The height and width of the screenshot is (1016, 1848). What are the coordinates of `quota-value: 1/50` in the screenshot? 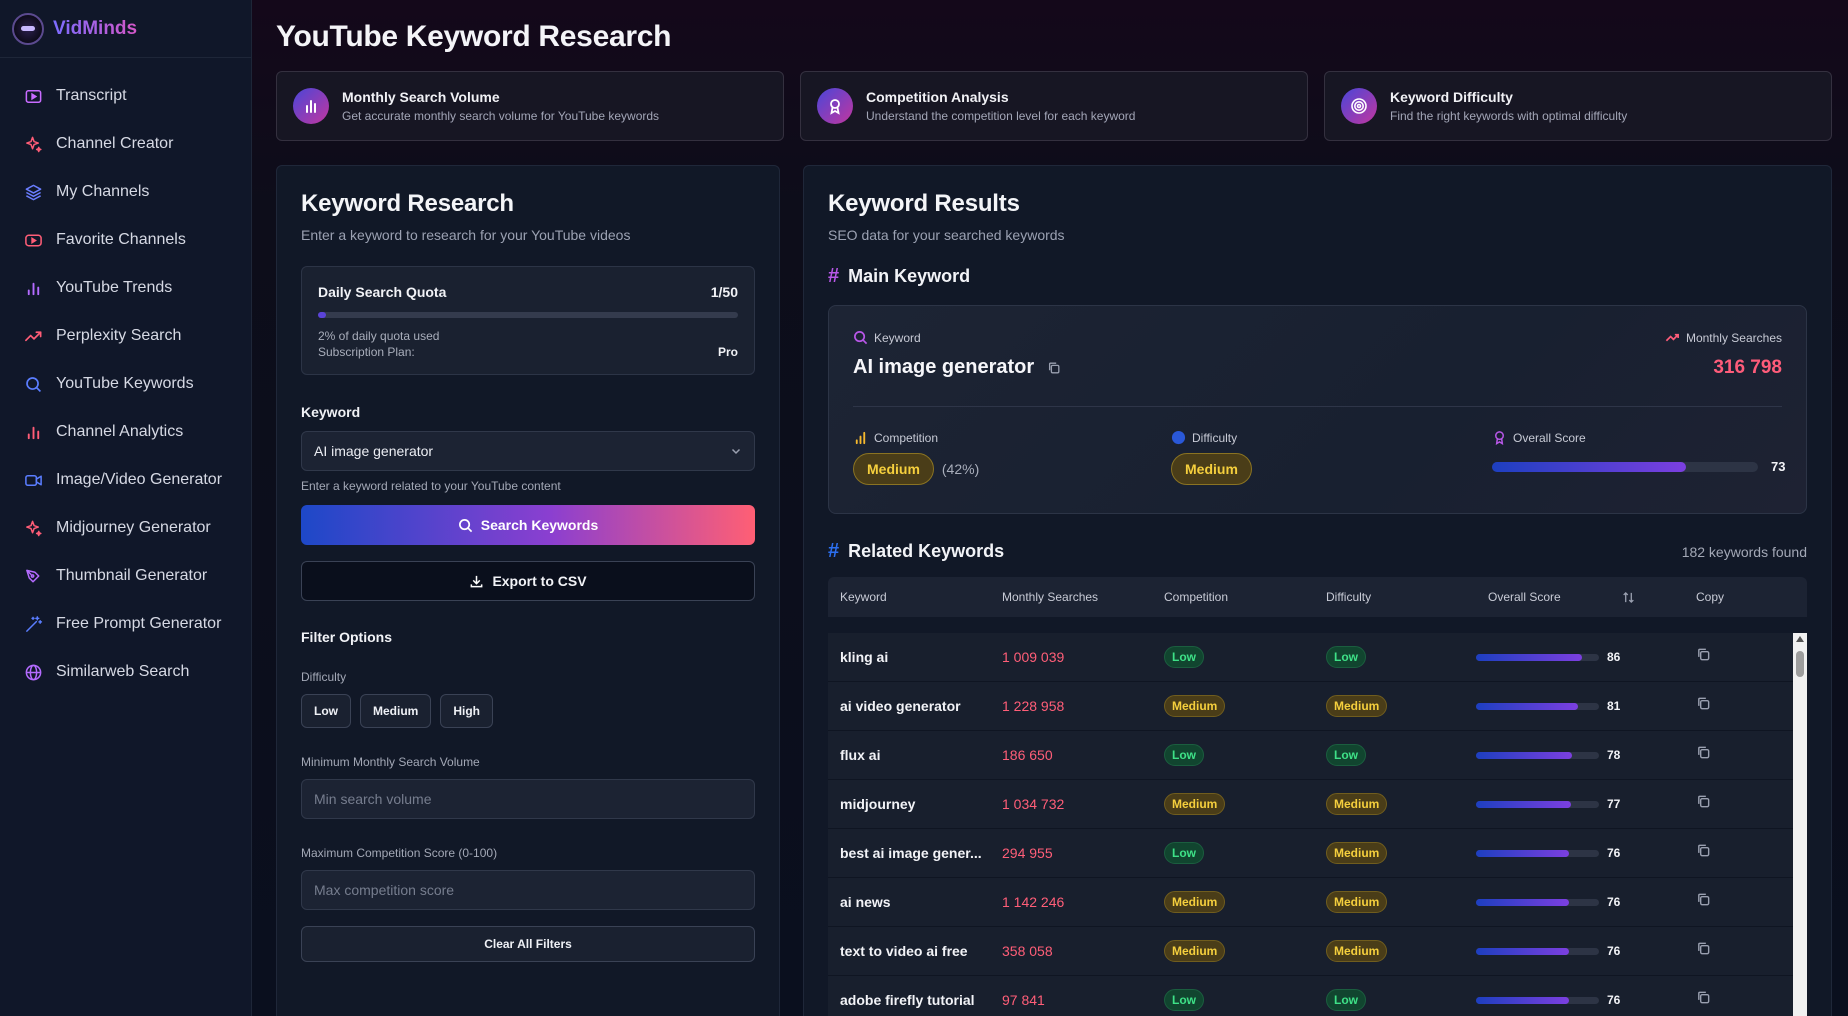 It's located at (724, 292).